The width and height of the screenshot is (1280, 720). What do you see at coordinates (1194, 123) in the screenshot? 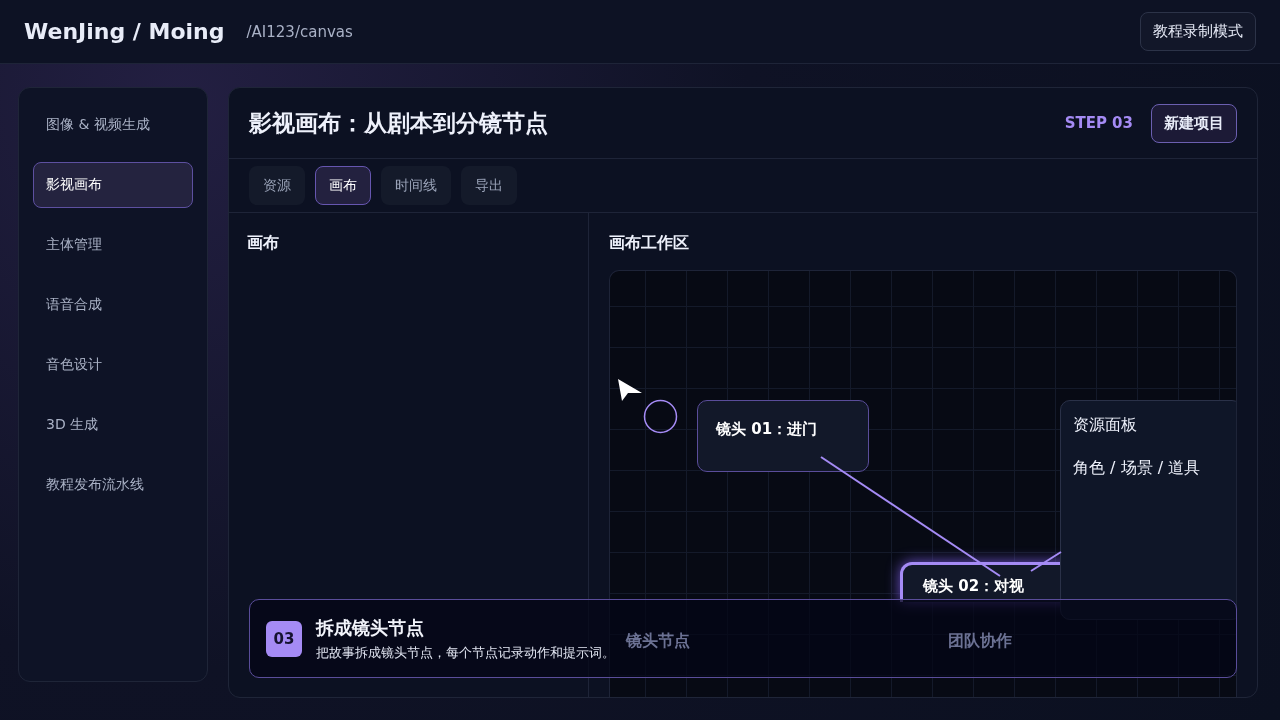
I see `new-project-button: 新建项目` at bounding box center [1194, 123].